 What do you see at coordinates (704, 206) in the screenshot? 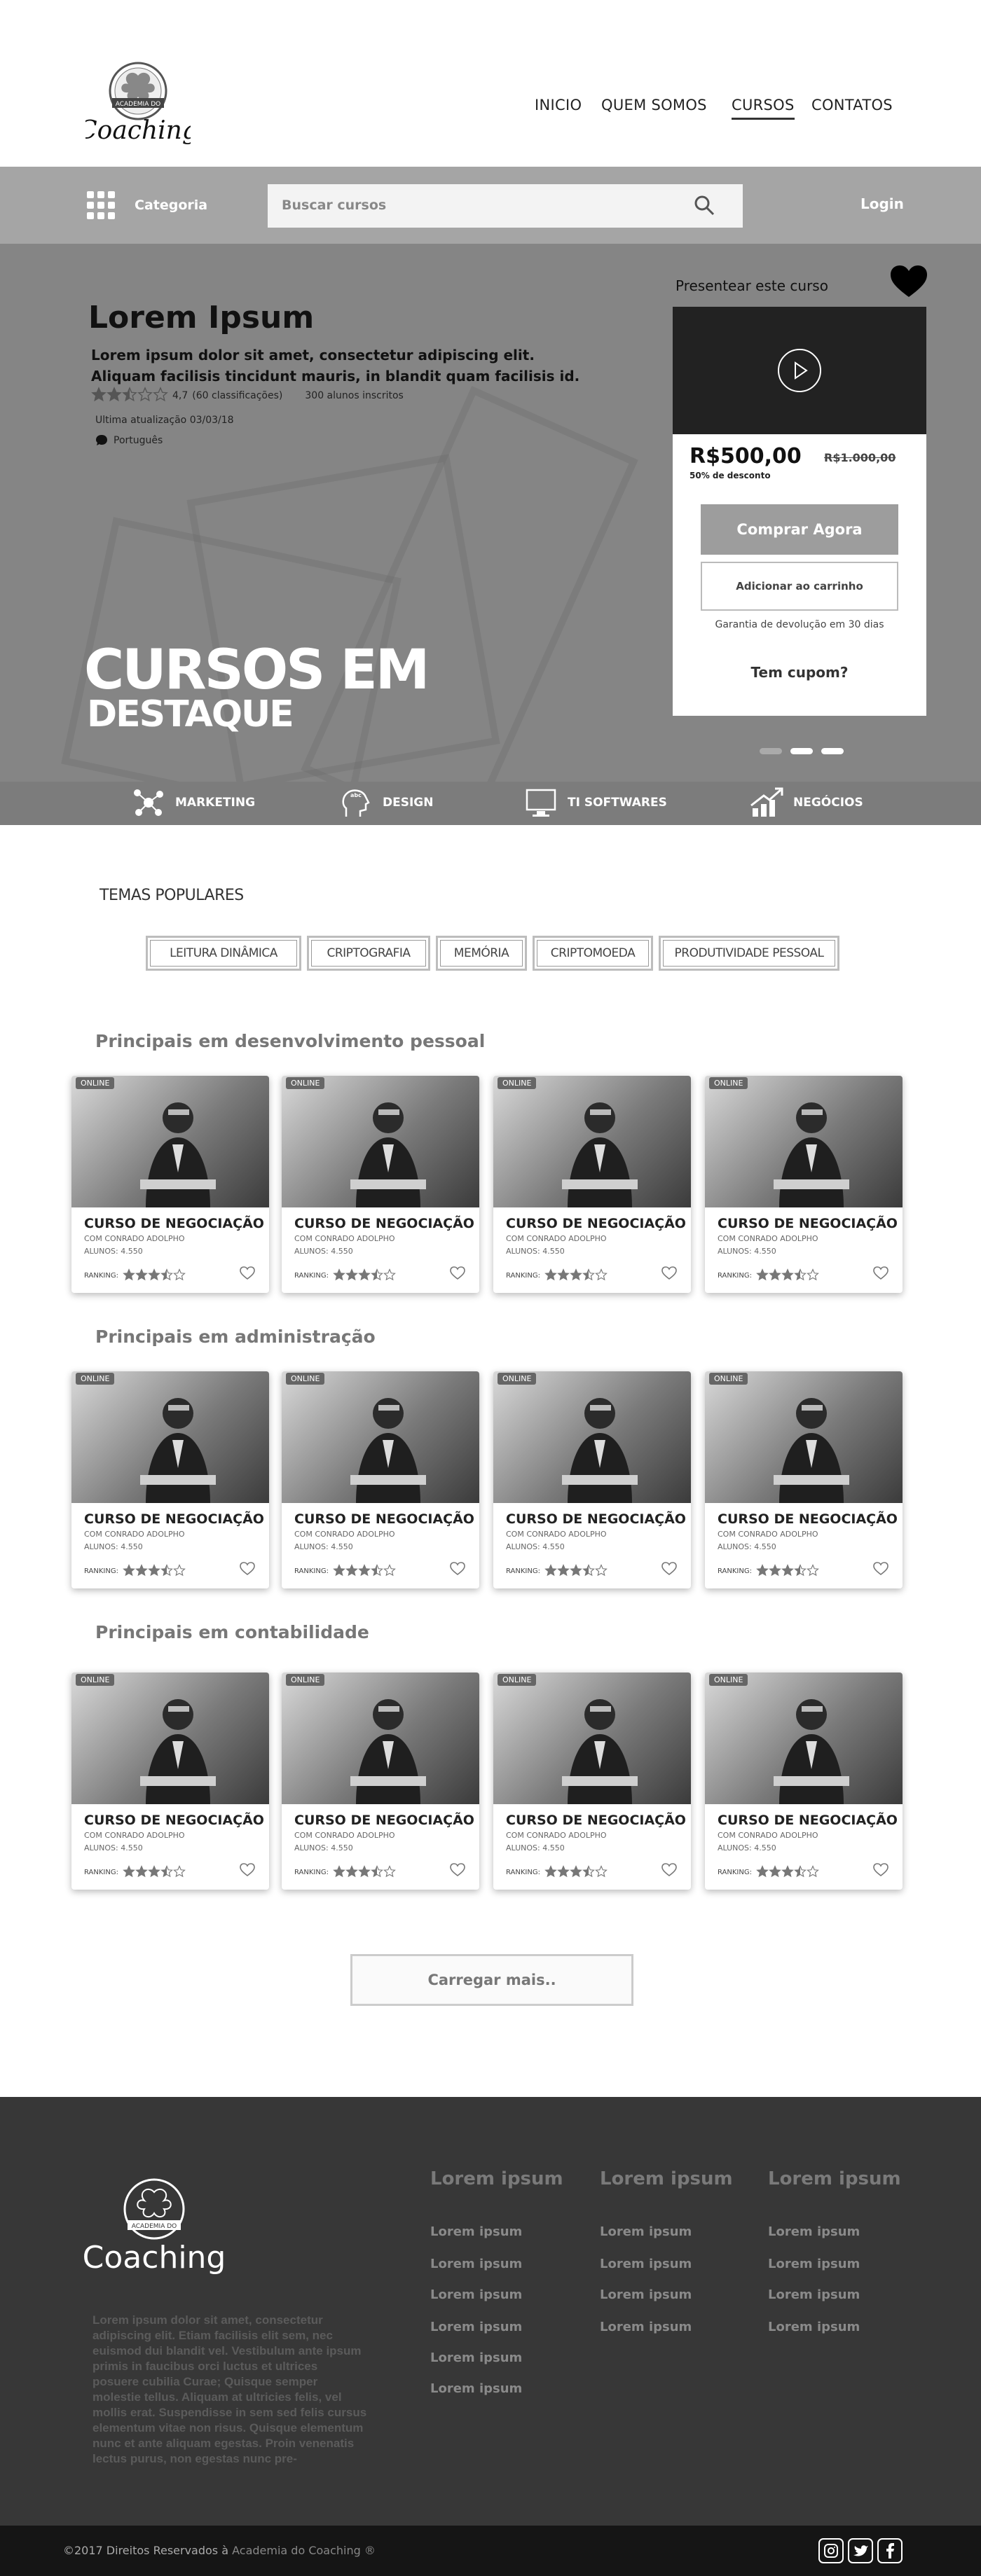
I see `search-icon` at bounding box center [704, 206].